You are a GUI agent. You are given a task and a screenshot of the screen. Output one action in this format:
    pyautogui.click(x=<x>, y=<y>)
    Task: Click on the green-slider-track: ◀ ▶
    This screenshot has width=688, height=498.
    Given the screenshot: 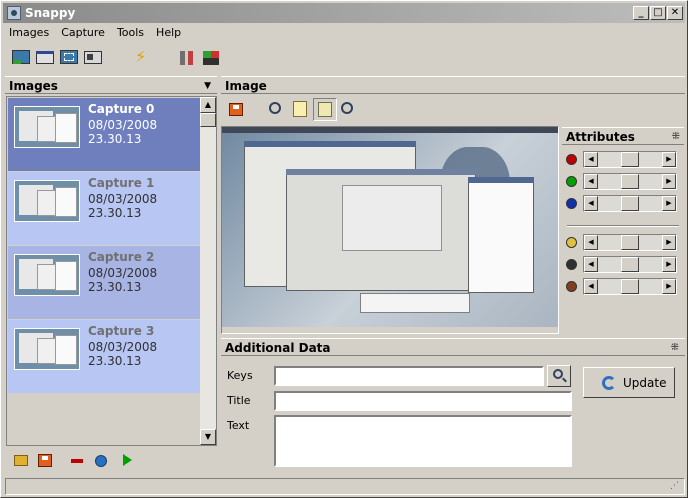 What is the action you would take?
    pyautogui.click(x=630, y=181)
    